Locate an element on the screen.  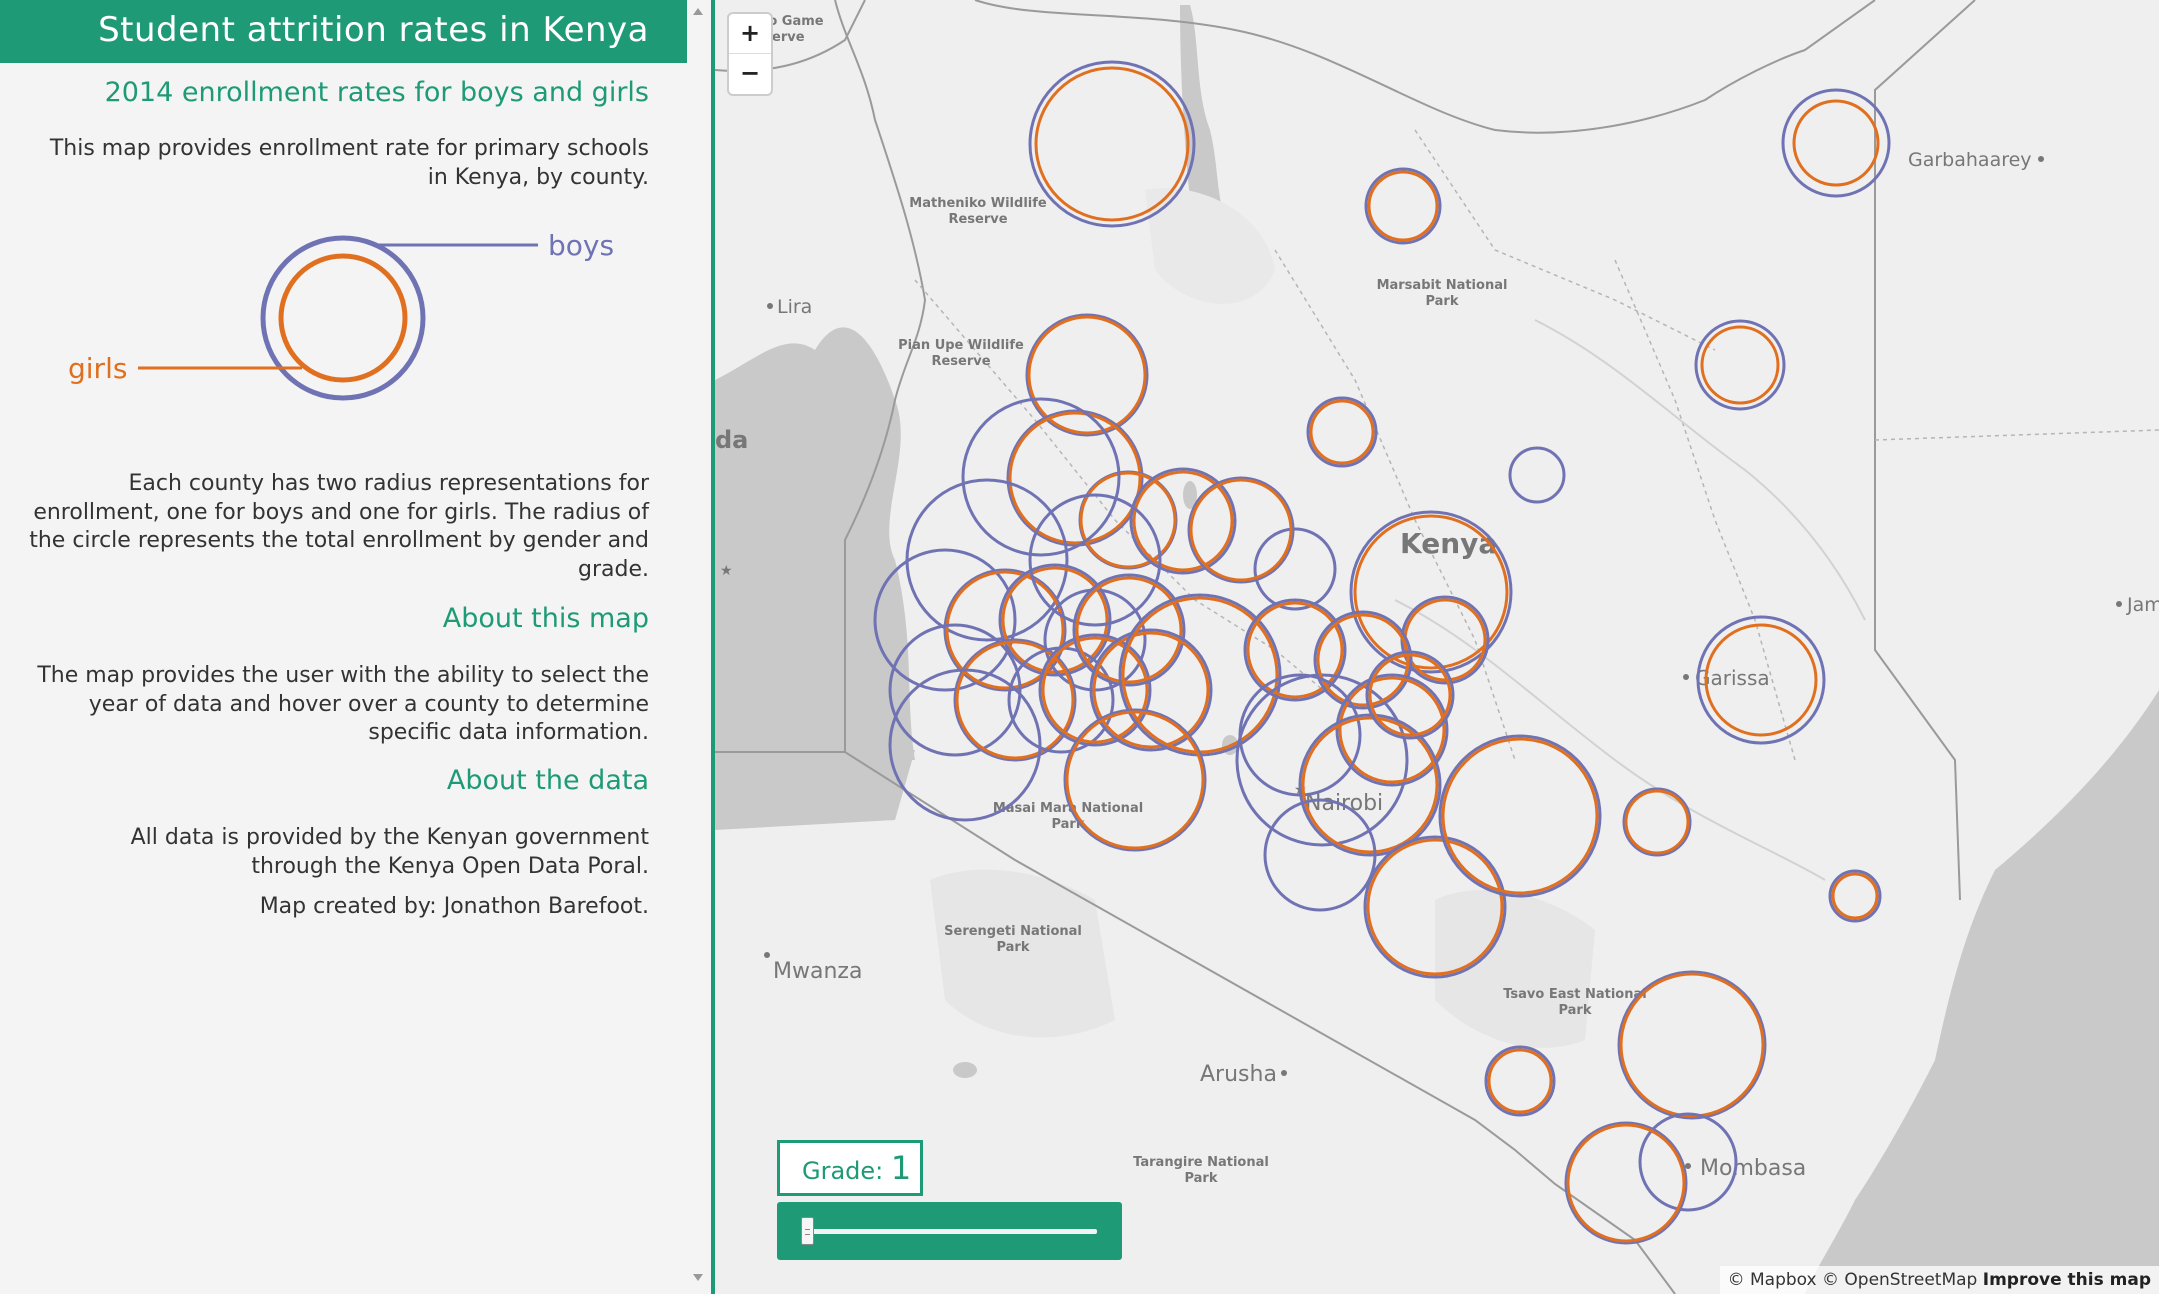
attribution-text: © Mapbox © OpenStreetMap is located at coordinates (1852, 1280).